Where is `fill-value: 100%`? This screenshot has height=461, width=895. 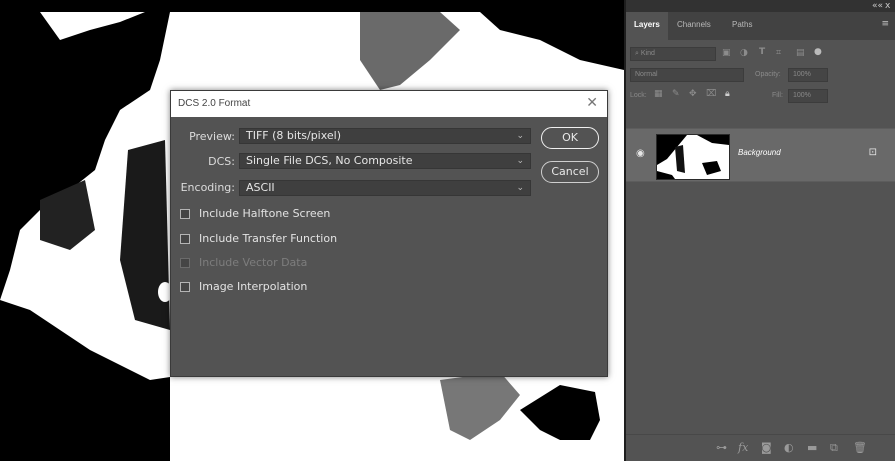
fill-value: 100% is located at coordinates (802, 95).